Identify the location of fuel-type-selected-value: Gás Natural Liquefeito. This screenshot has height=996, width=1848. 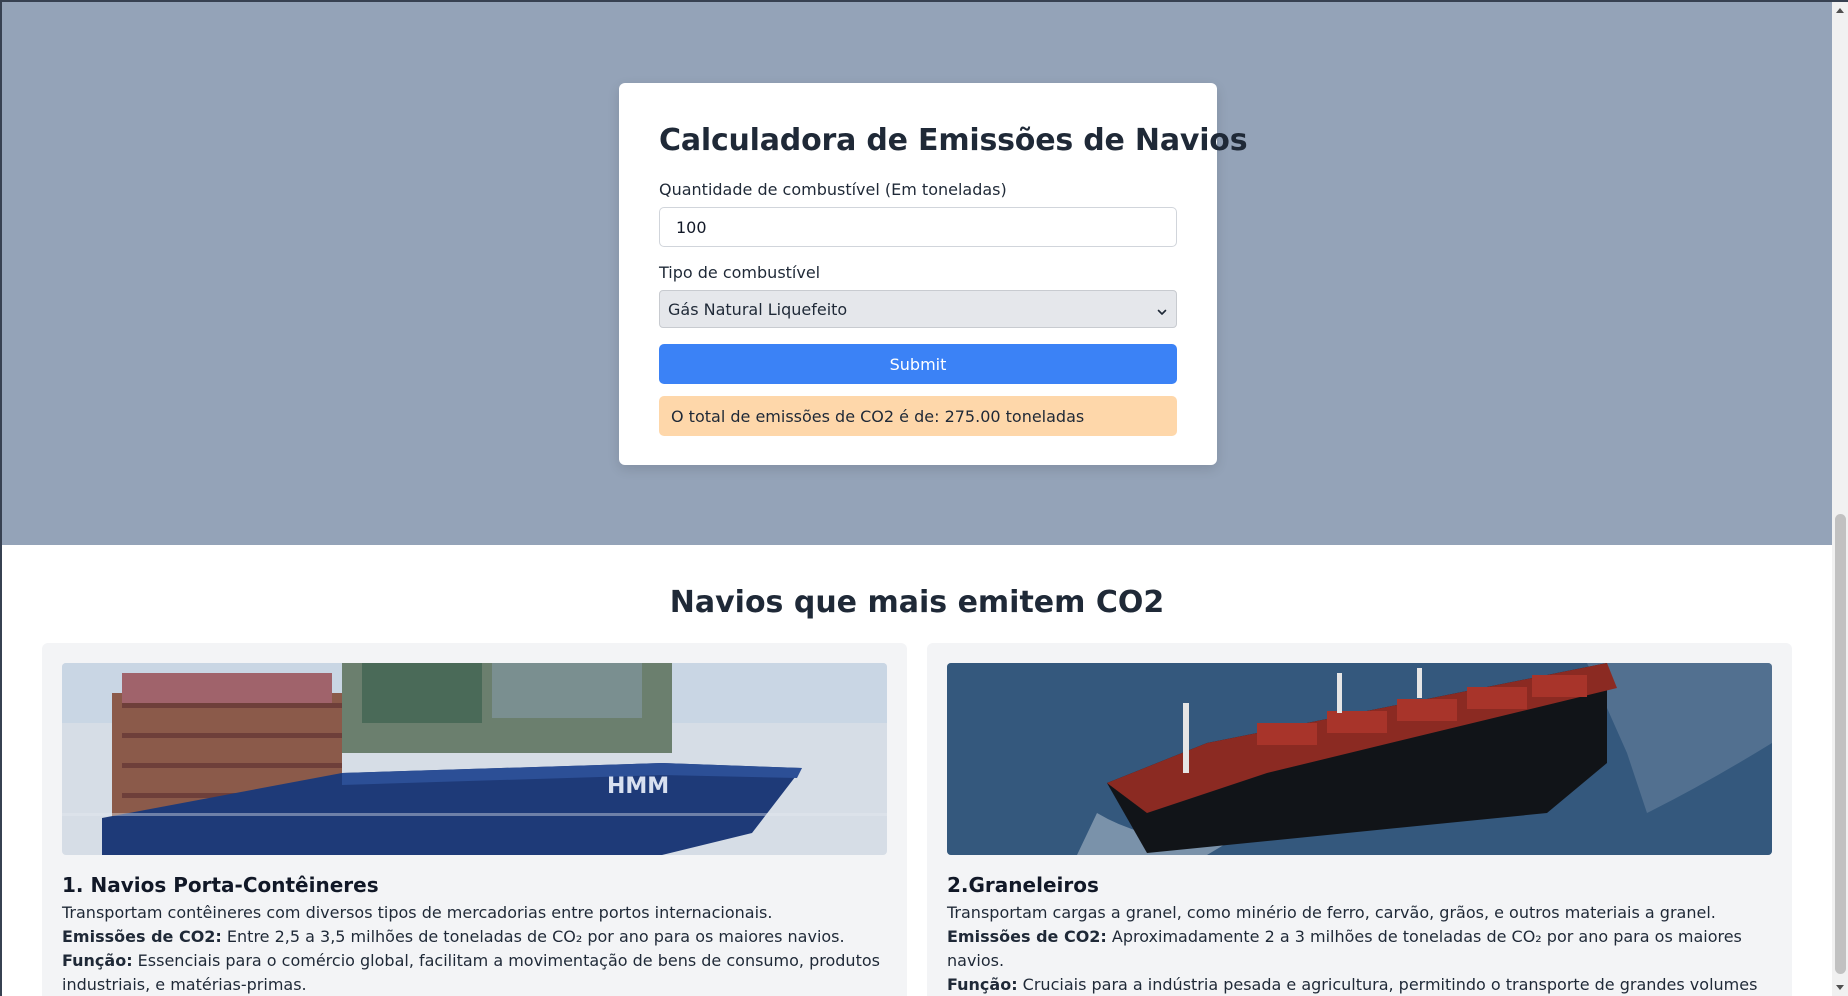
(758, 309).